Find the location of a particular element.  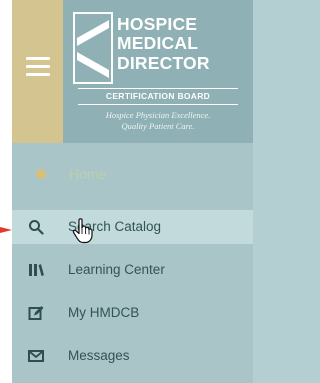

logo-certification-board: CERTIFICATION BOARD is located at coordinates (158, 96).